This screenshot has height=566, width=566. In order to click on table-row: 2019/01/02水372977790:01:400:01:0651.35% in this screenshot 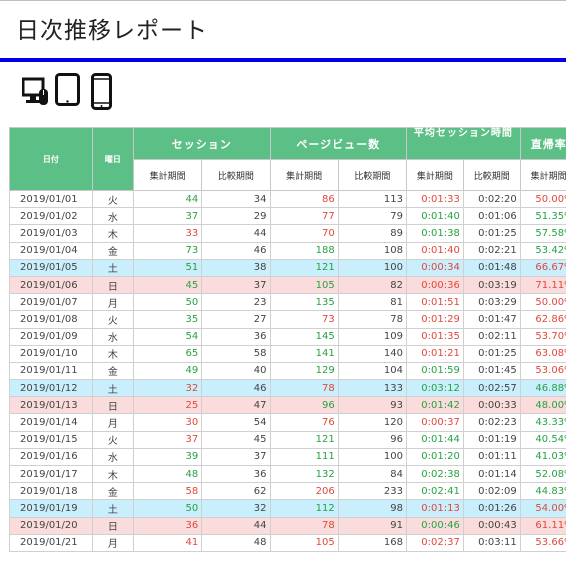, I will do `click(287, 216)`.